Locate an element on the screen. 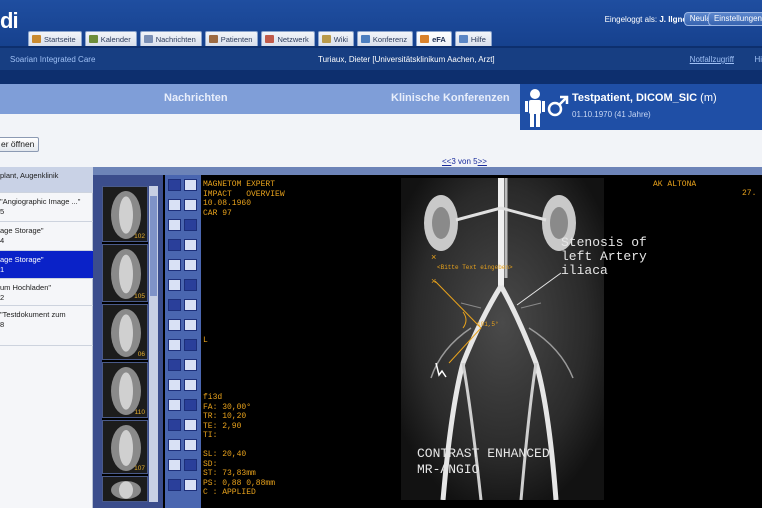 This screenshot has width=762, height=508. thumbnail: 107 is located at coordinates (125, 447).